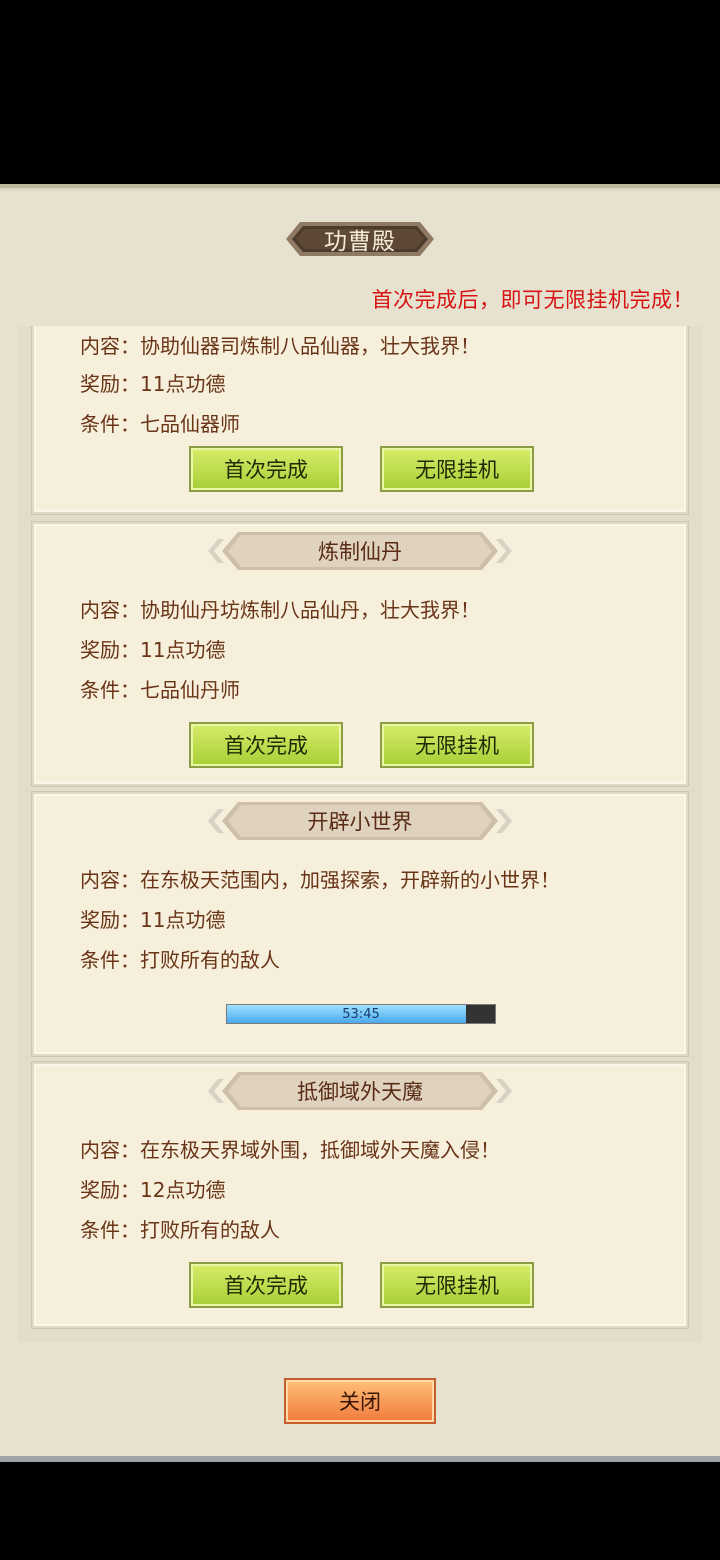  What do you see at coordinates (153, 1190) in the screenshot?
I see `card-reward: 奖励：12点功德` at bounding box center [153, 1190].